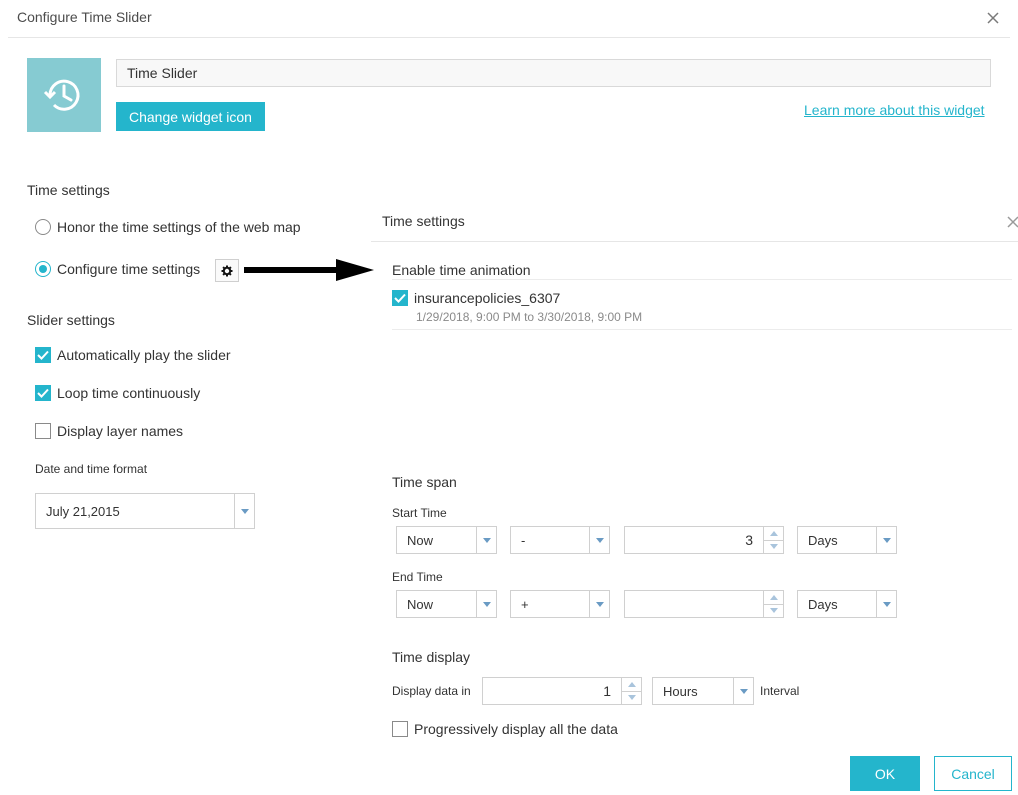  I want to click on enable-animation-heading: Enable time animation, so click(461, 270).